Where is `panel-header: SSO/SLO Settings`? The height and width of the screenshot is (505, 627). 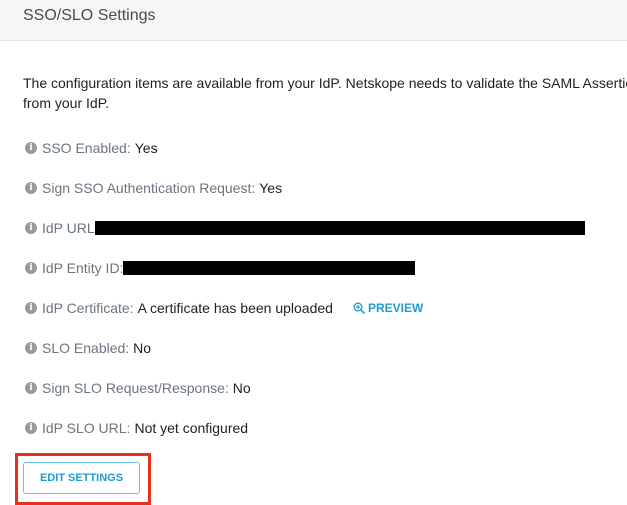
panel-header: SSO/SLO Settings is located at coordinates (313, 20).